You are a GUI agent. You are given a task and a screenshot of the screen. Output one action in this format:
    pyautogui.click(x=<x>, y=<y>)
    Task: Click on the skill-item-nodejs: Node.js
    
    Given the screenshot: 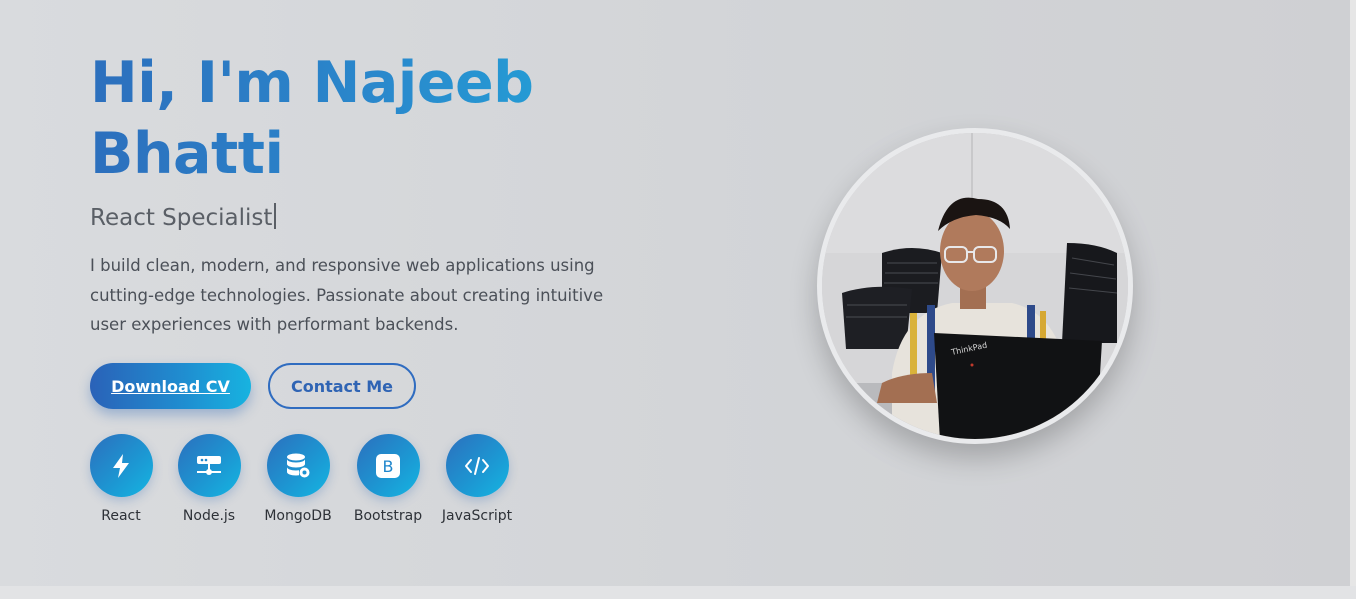 What is the action you would take?
    pyautogui.click(x=209, y=479)
    